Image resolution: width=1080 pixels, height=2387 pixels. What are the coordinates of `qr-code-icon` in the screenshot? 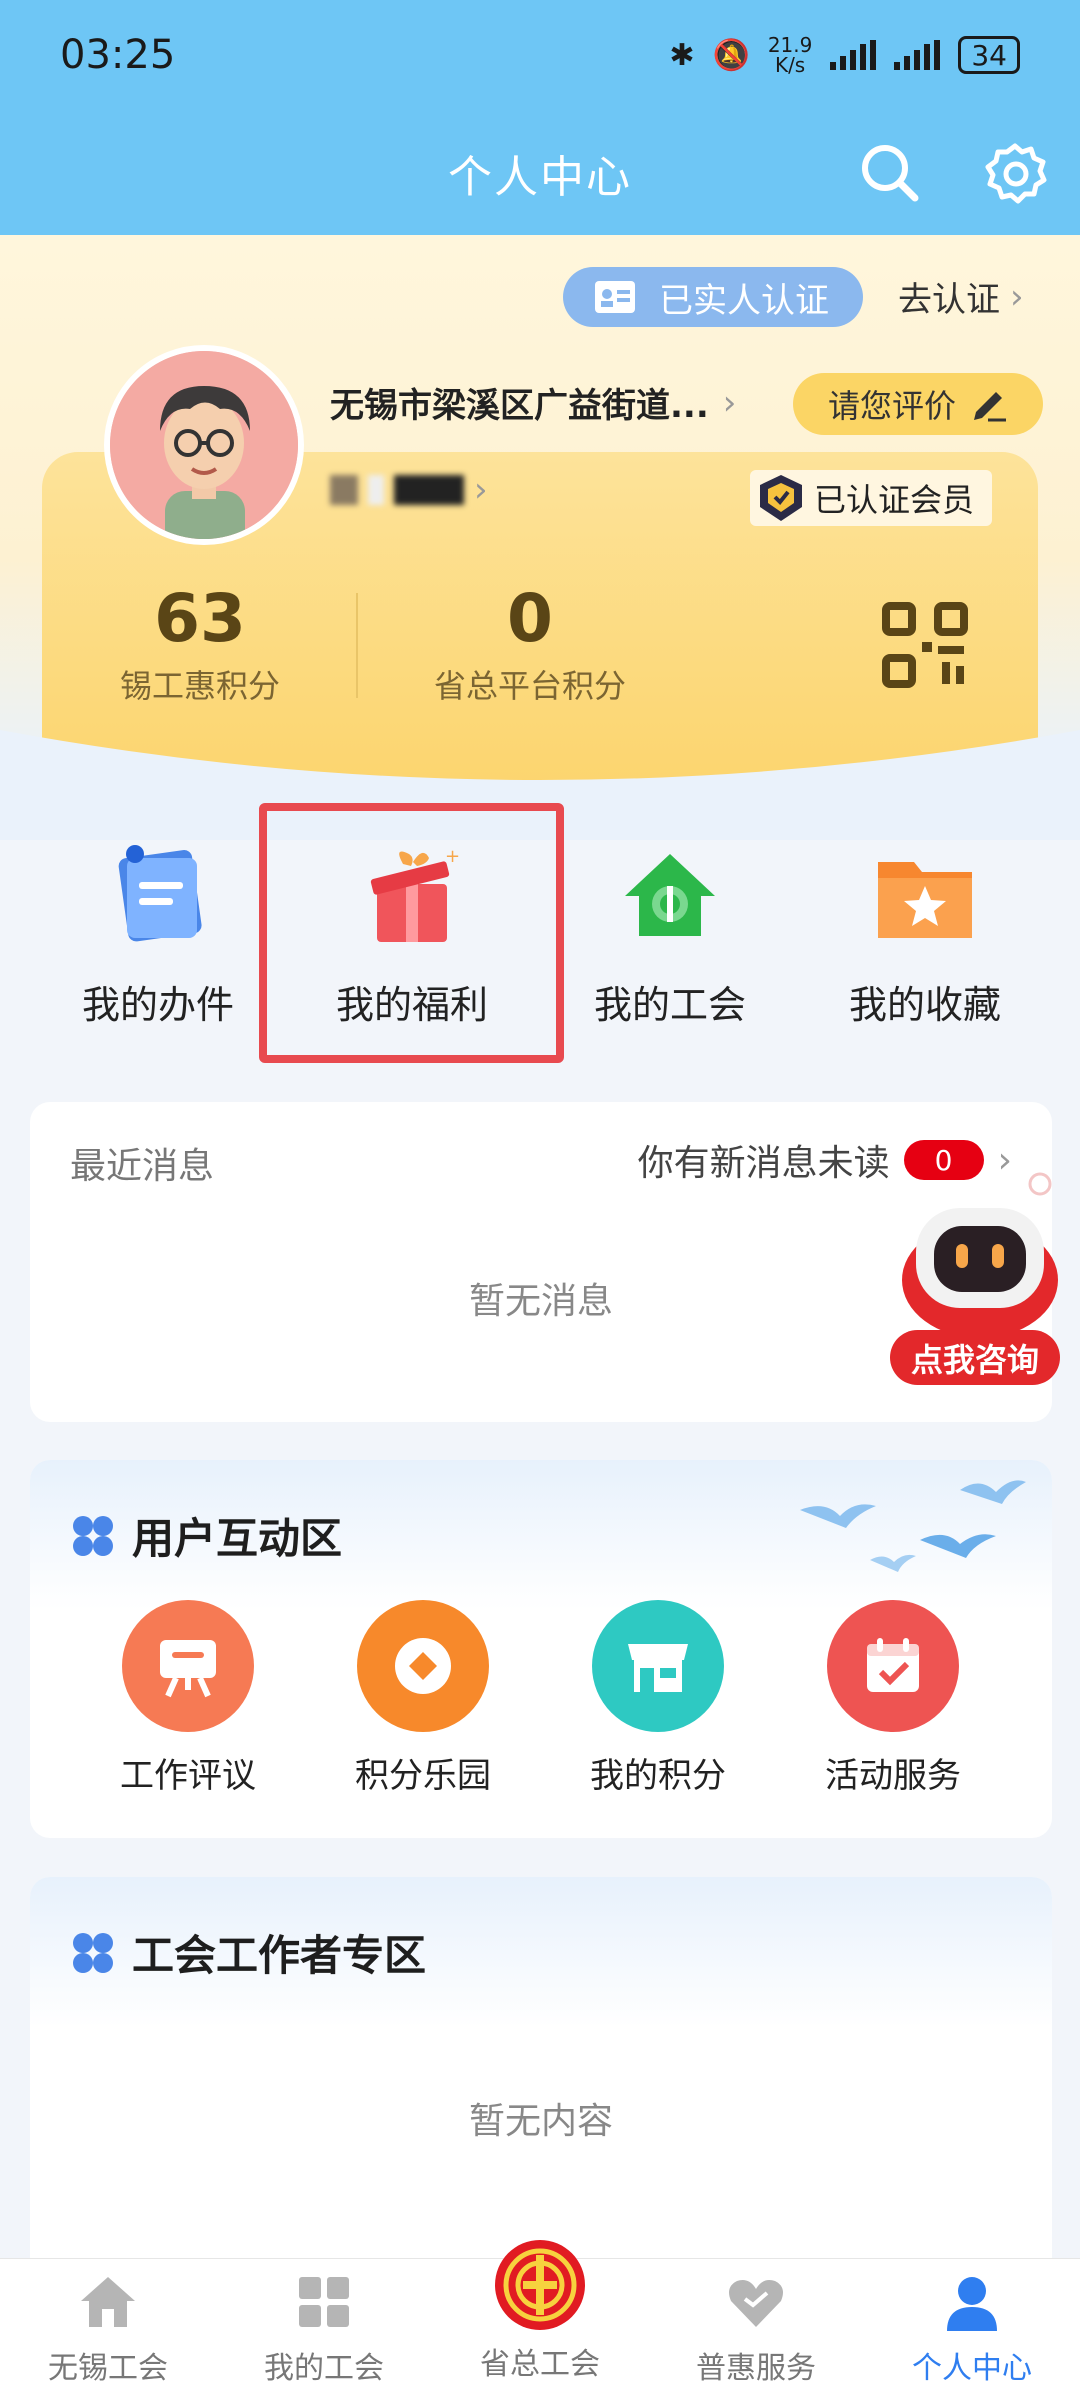 It's located at (925, 645).